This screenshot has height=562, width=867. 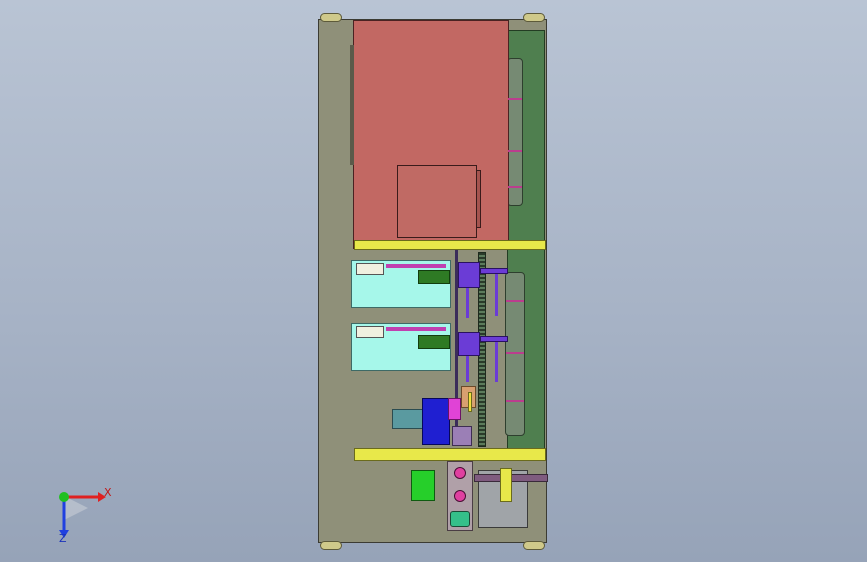 What do you see at coordinates (515, 132) in the screenshot?
I see `upper-rail-slot` at bounding box center [515, 132].